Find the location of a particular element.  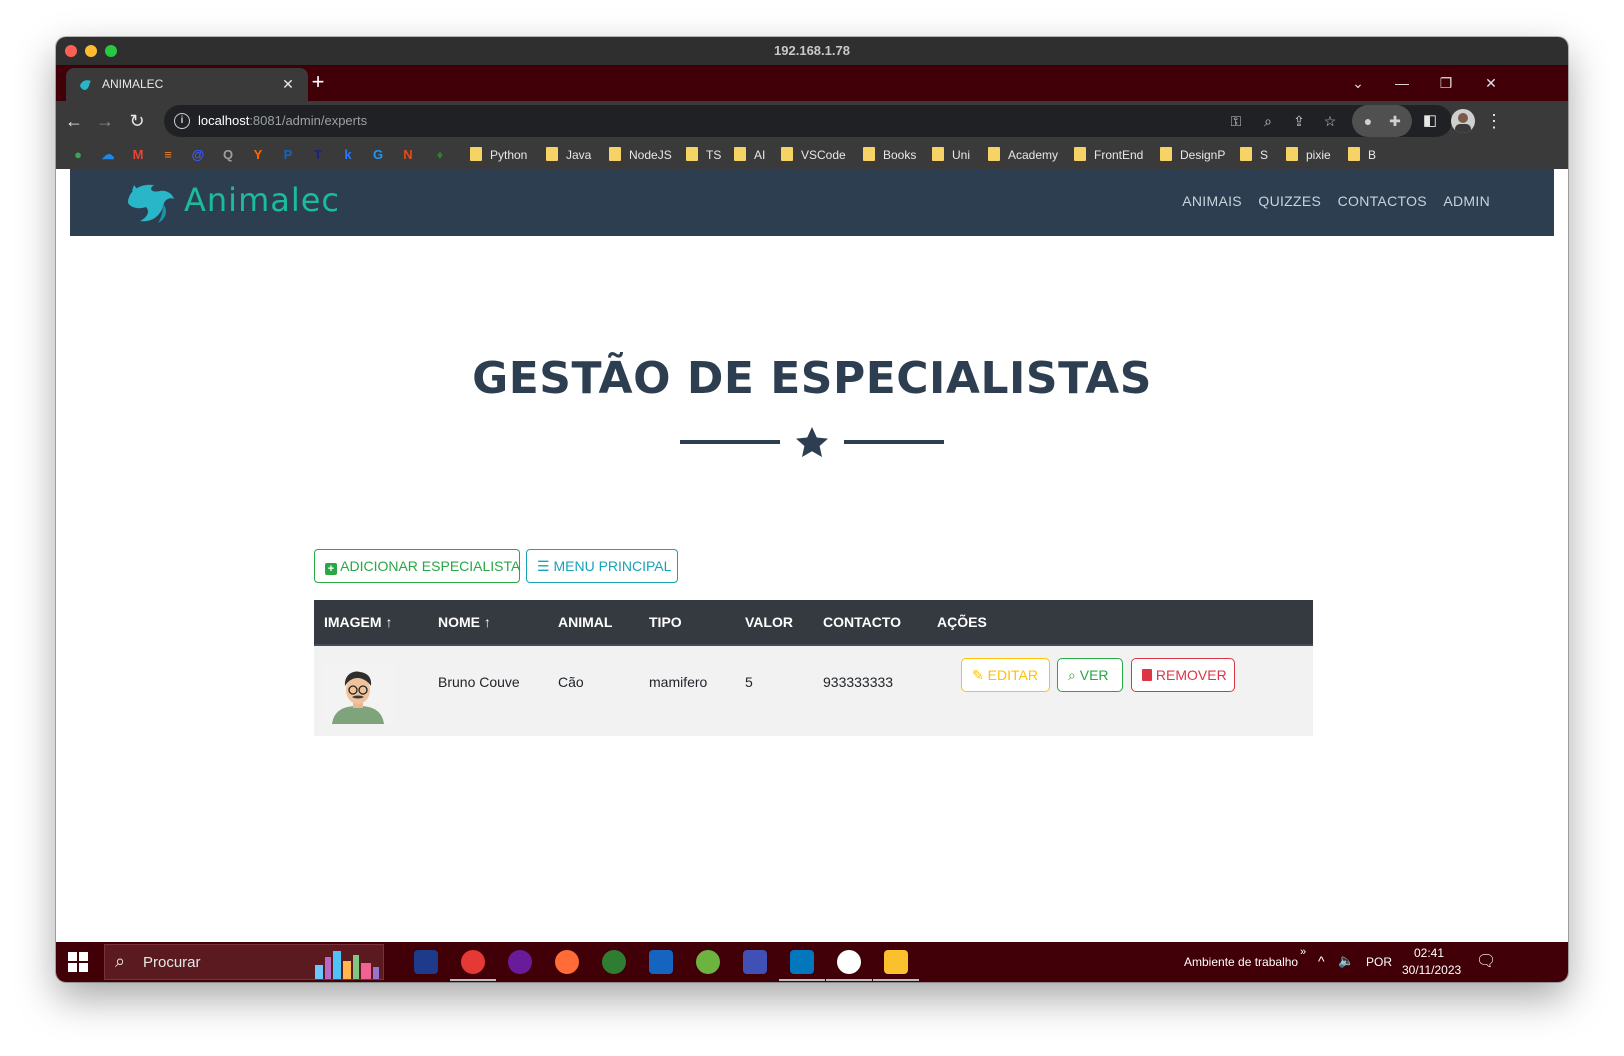

intellij-app-icon is located at coordinates (755, 962).